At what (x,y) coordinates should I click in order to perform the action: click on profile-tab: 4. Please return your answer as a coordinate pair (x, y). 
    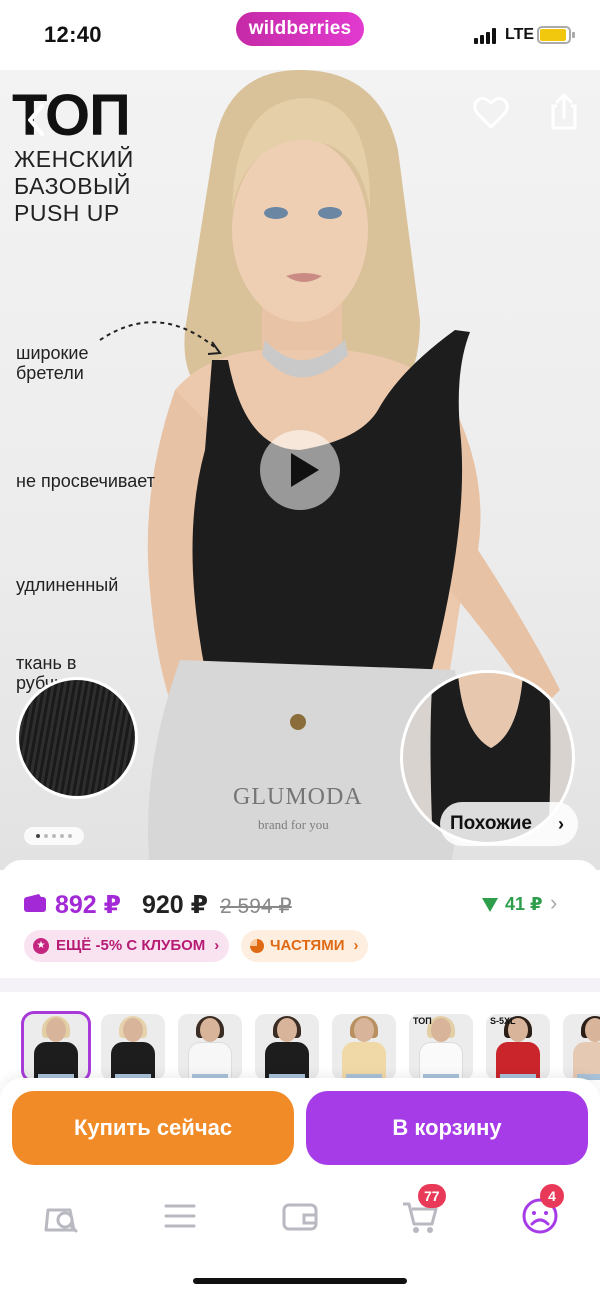
    Looking at the image, I should click on (542, 1210).